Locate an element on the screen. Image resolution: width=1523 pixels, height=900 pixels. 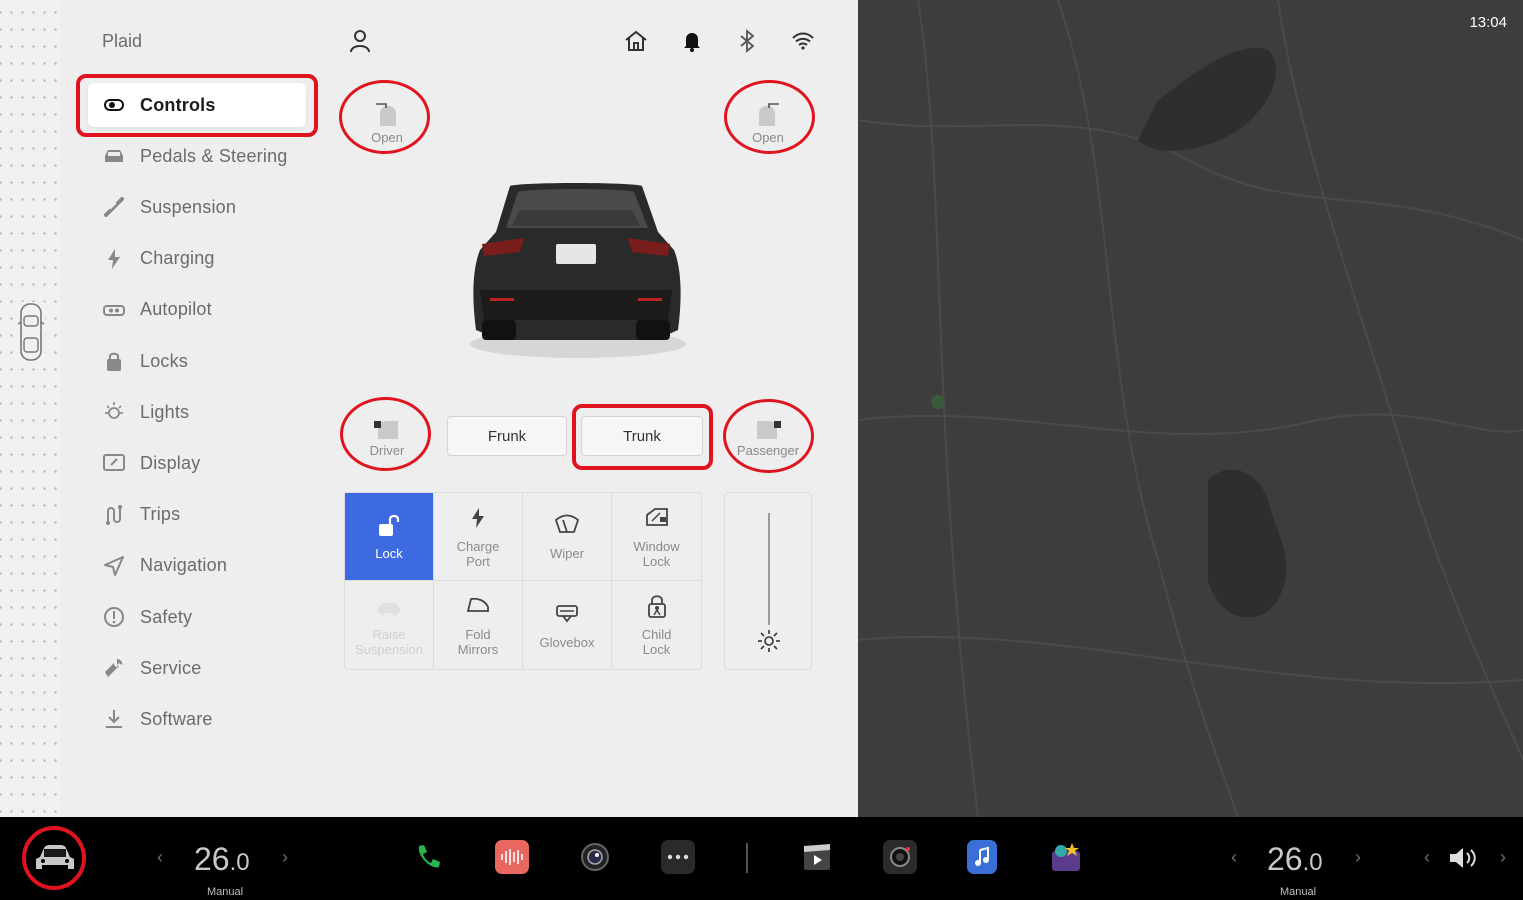
car-outline-icon is located at coordinates (31, 332).